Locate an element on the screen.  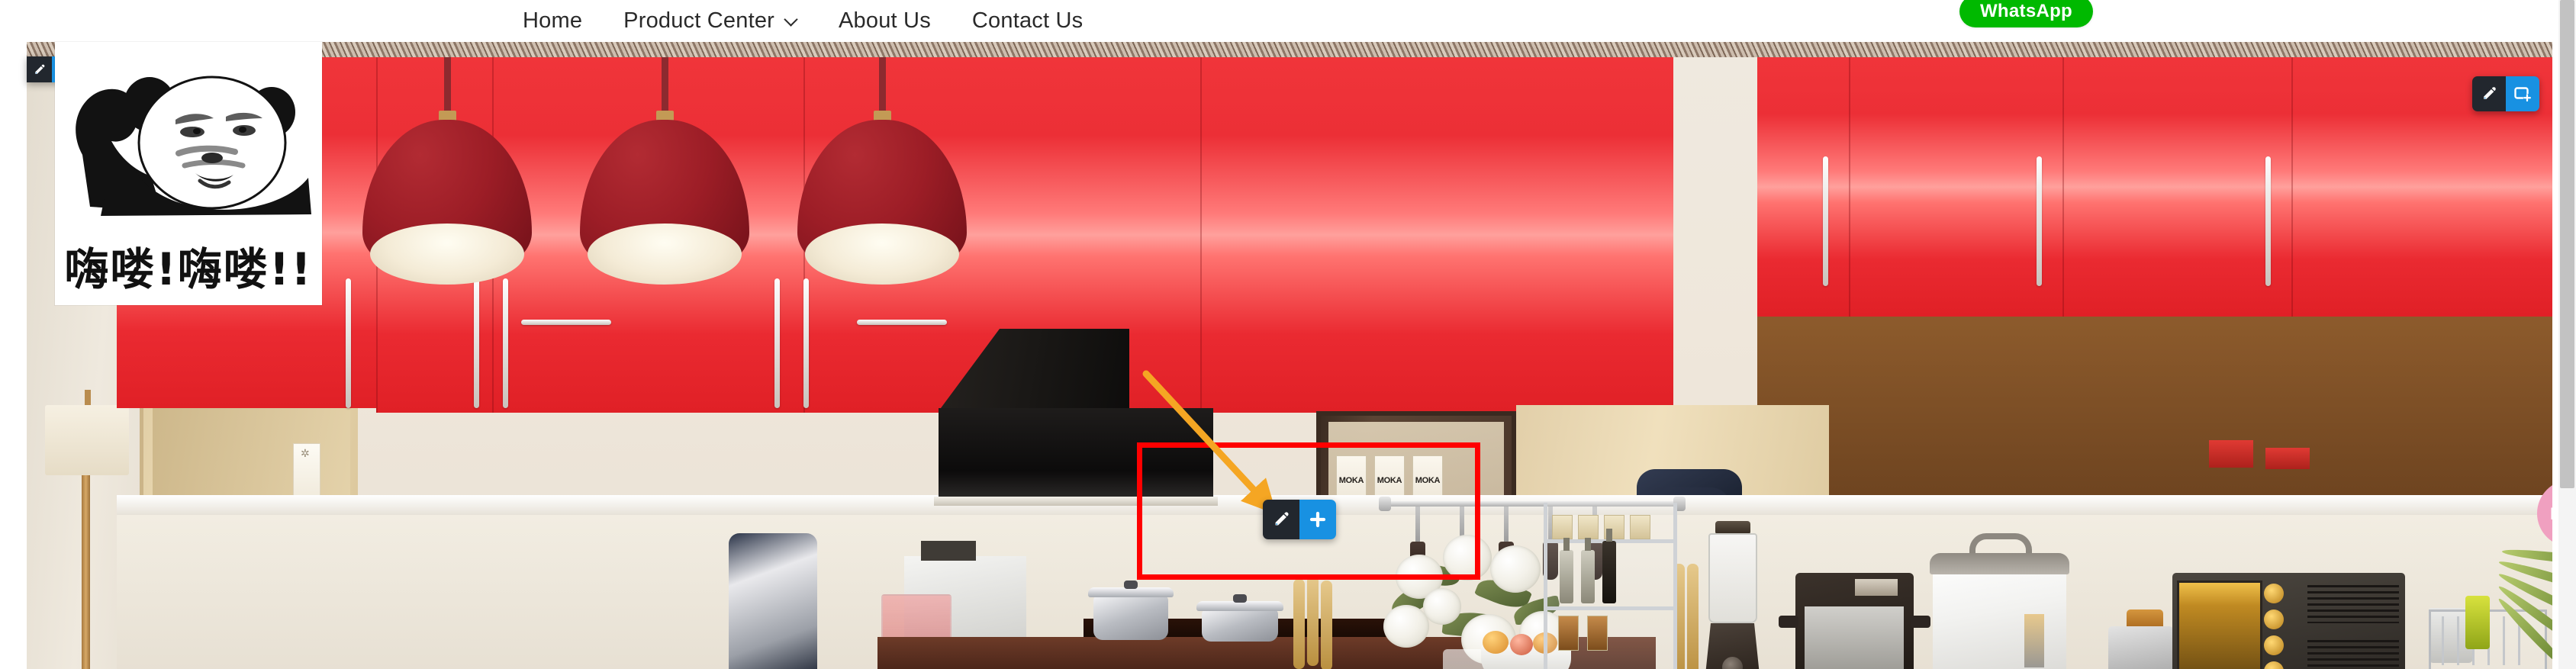
nav-link-contact-us: Contact Us is located at coordinates (1027, 21).